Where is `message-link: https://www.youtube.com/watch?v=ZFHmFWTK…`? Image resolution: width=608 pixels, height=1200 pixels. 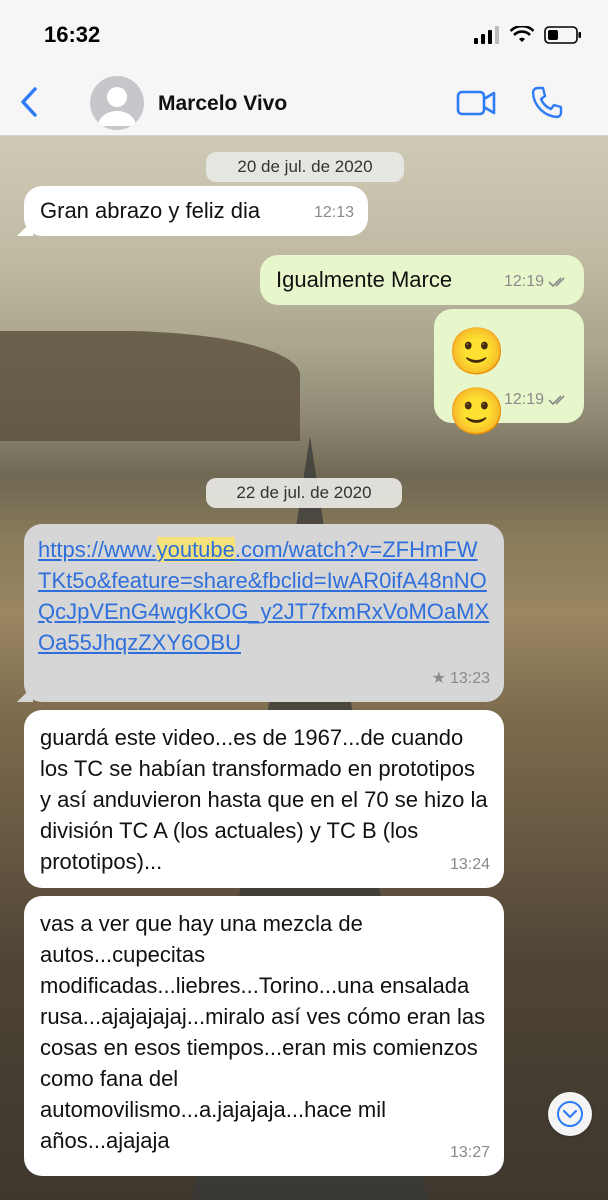
message-link: https://www.youtube.com/watch?v=ZFHmFWTK… is located at coordinates (263, 596).